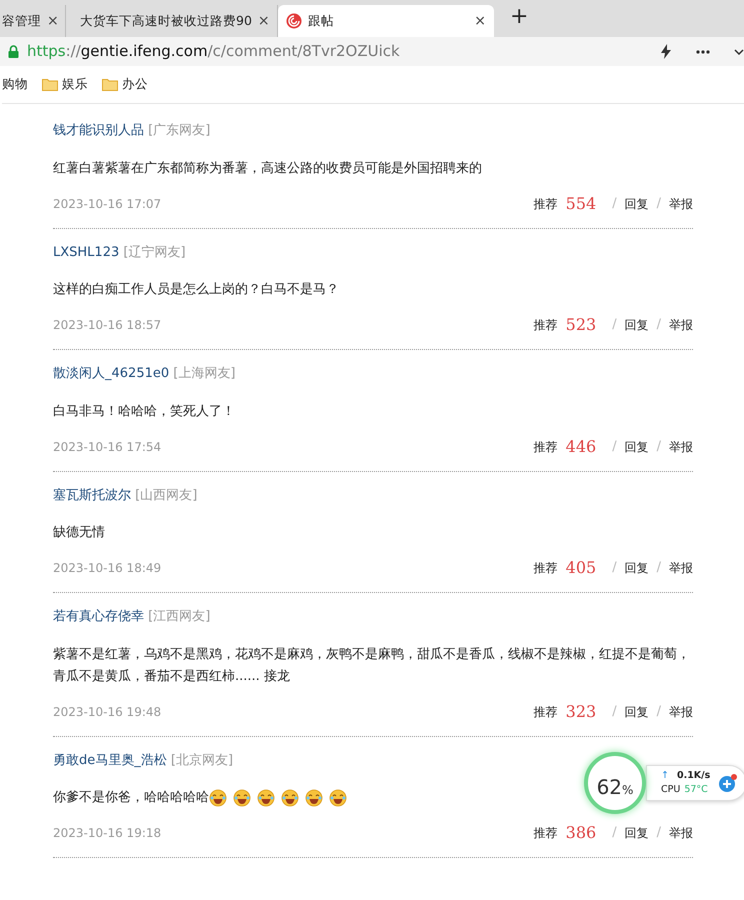 This screenshot has width=744, height=900. I want to click on comment-text: 这样的白痴工作人员是怎么上岗的？白马不是马？, so click(196, 290).